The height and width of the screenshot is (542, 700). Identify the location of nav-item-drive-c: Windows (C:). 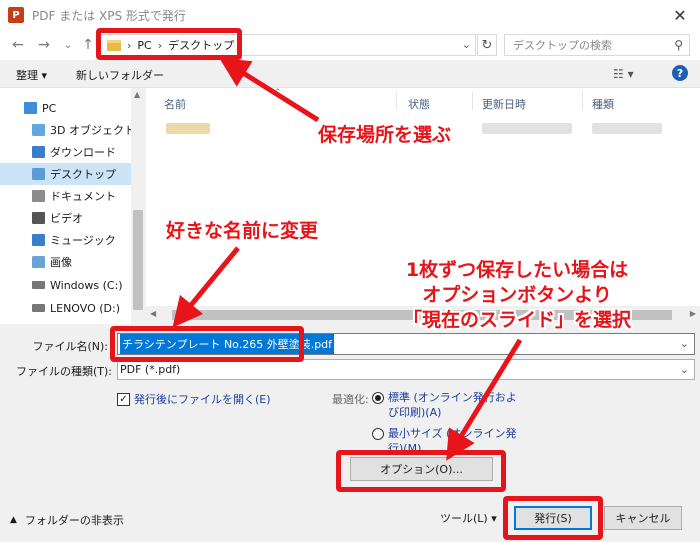
(72, 285).